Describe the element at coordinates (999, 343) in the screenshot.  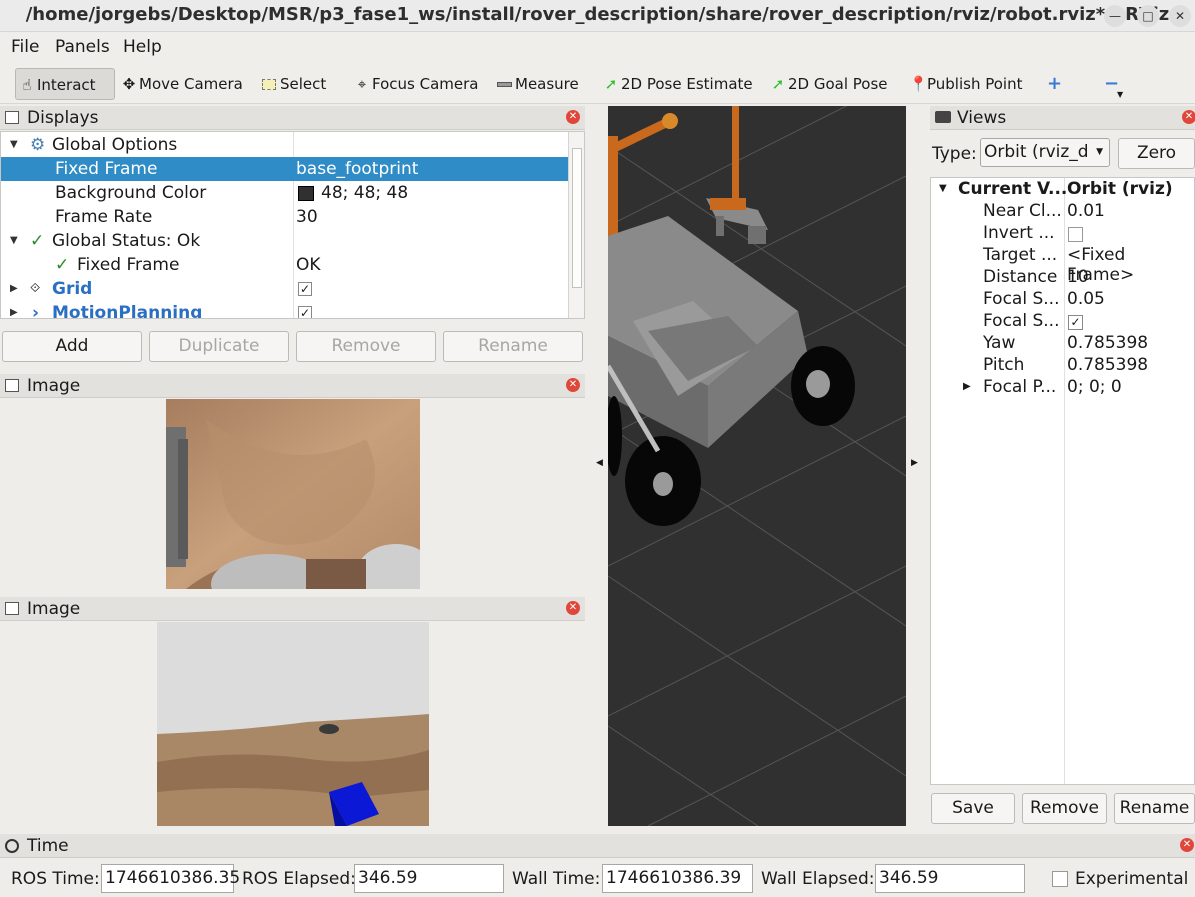
I see `view-row-label: Yaw` at that location.